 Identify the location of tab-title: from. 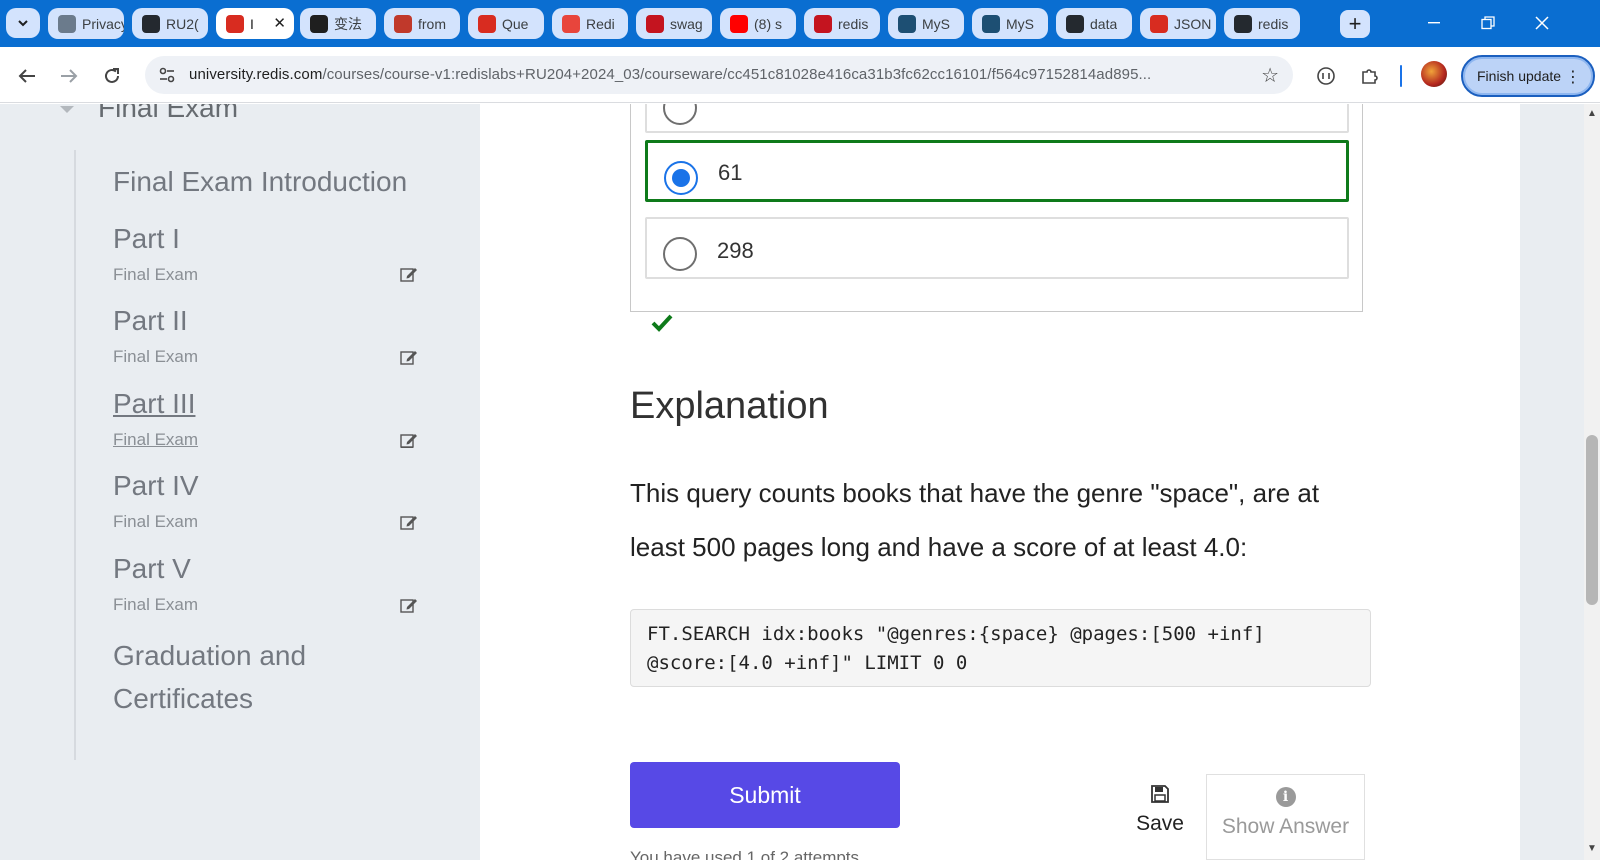
(432, 23).